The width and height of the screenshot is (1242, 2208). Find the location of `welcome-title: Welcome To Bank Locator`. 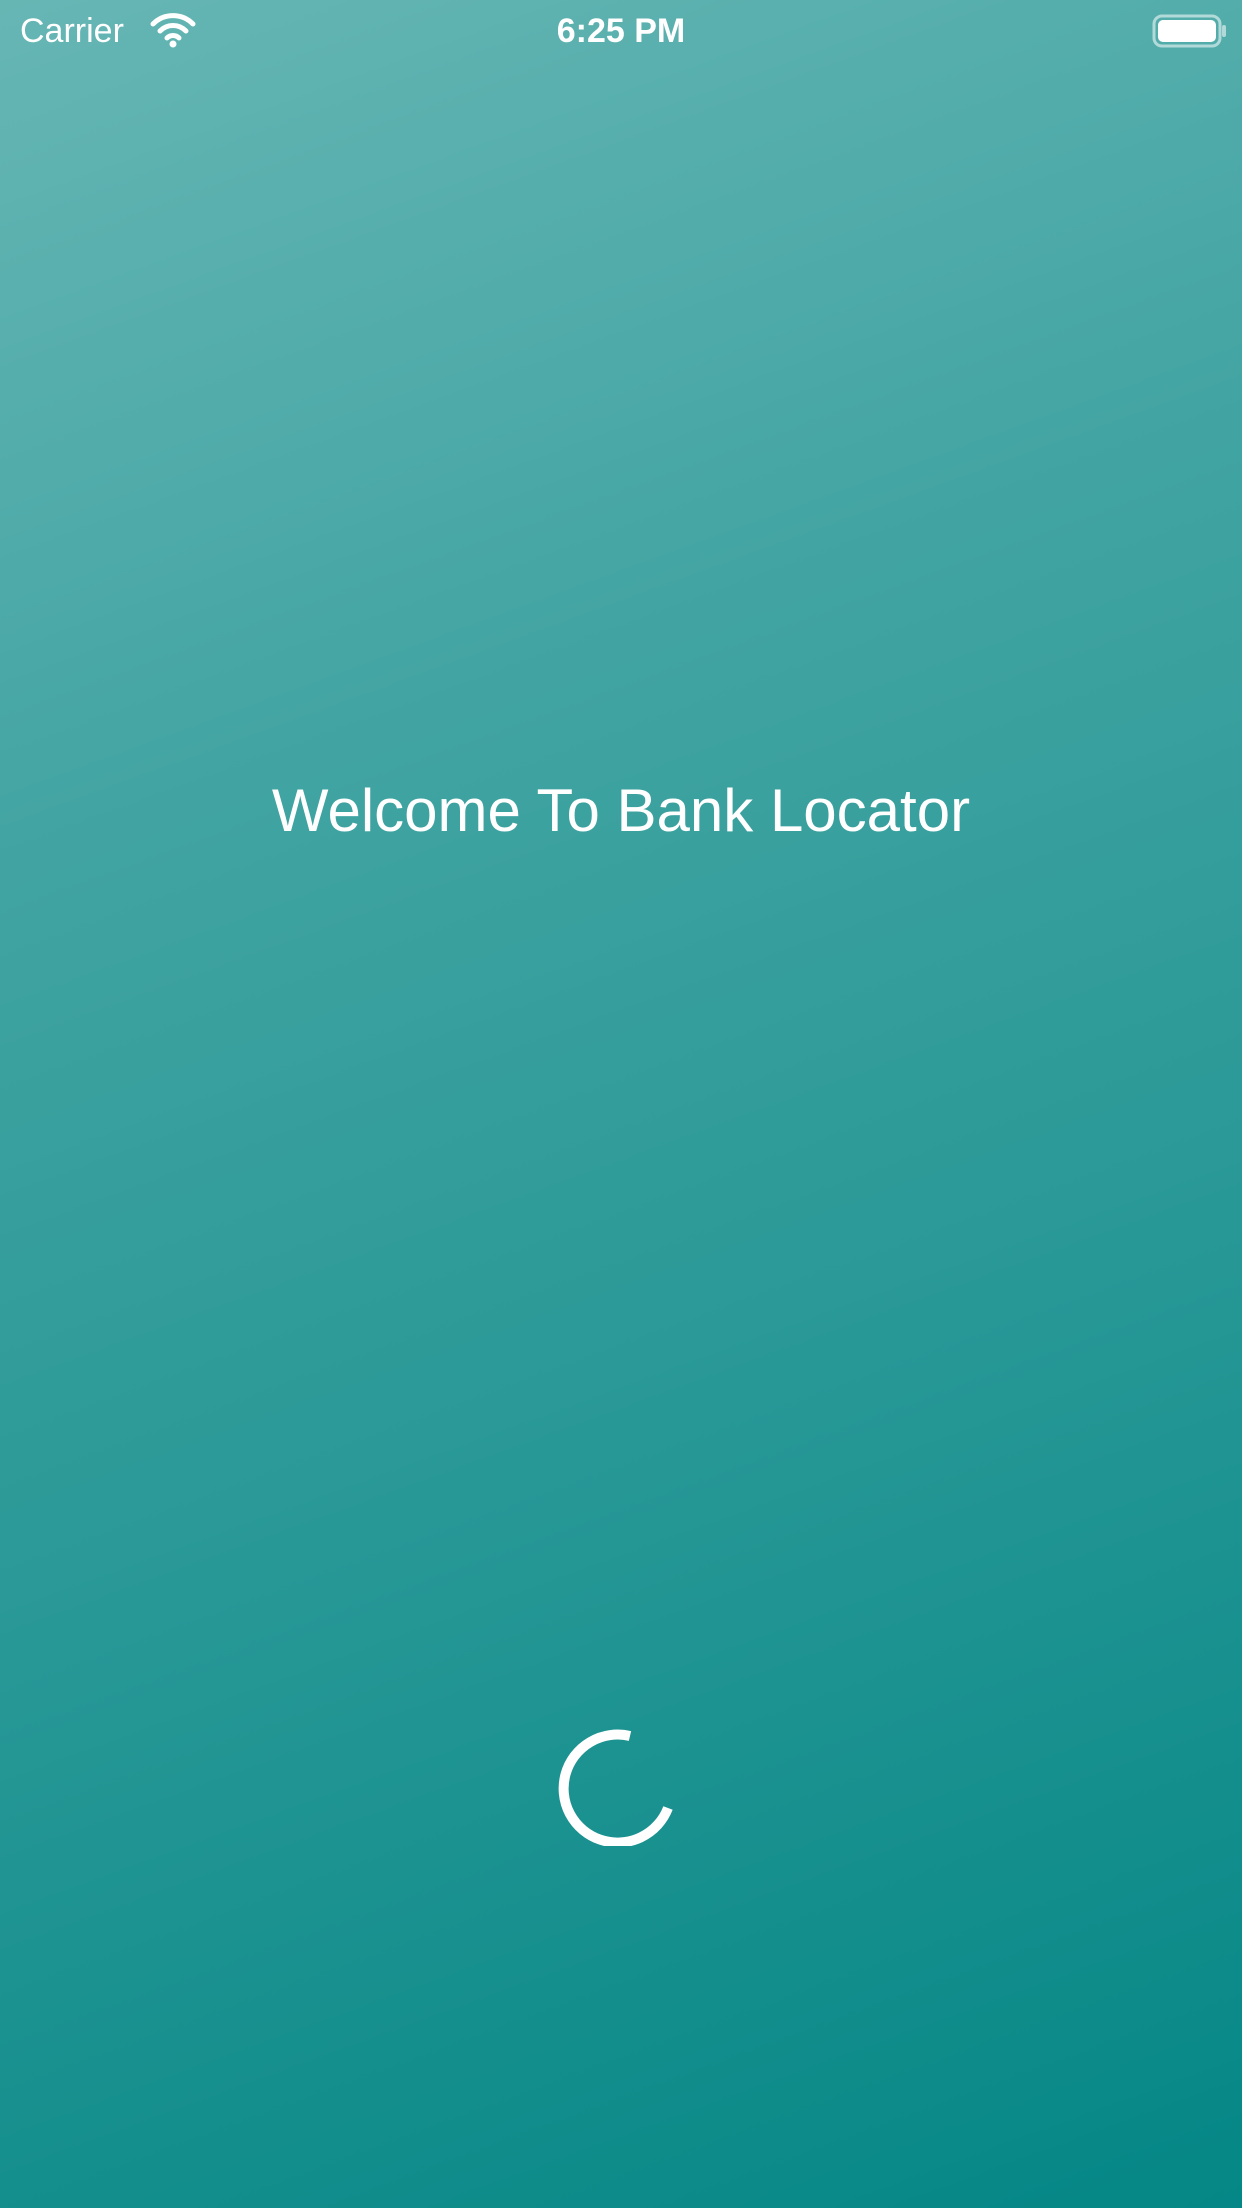

welcome-title: Welcome To Bank Locator is located at coordinates (621, 810).